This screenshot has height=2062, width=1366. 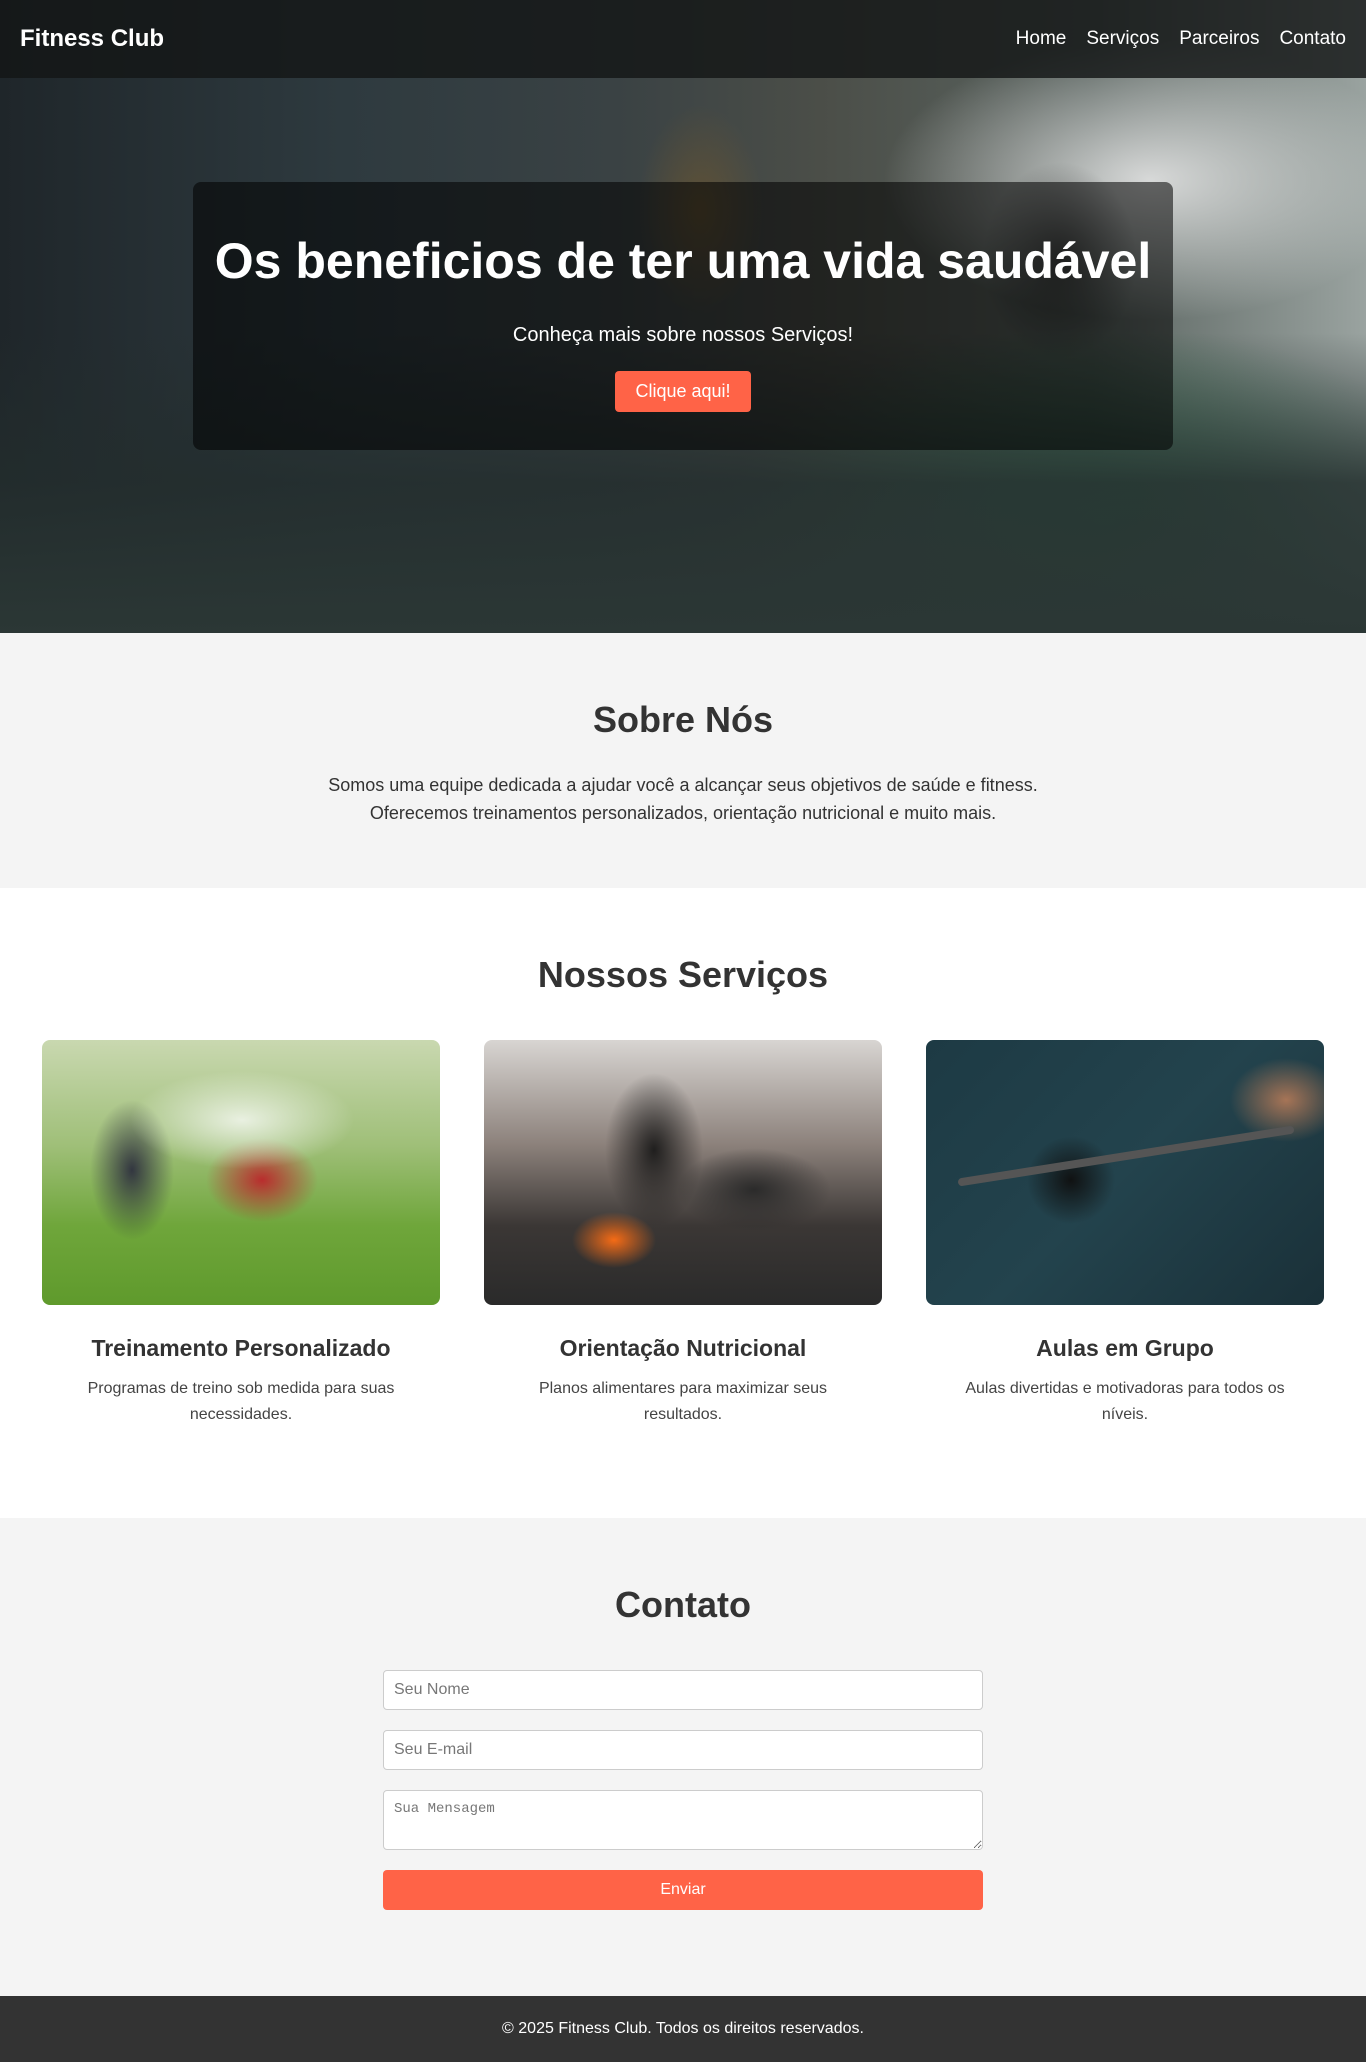 What do you see at coordinates (683, 391) in the screenshot?
I see `hero-cta-button: Clique aqui!` at bounding box center [683, 391].